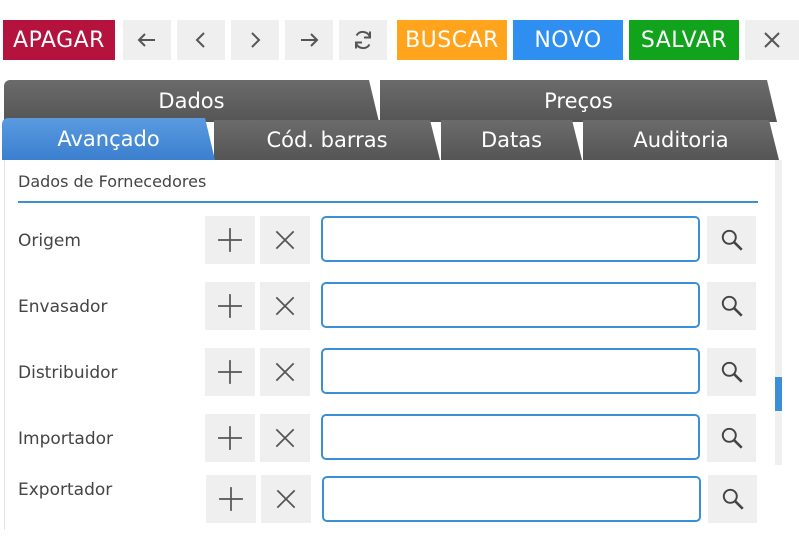 Image resolution: width=799 pixels, height=540 pixels. I want to click on delete-button: APAGAR, so click(59, 40).